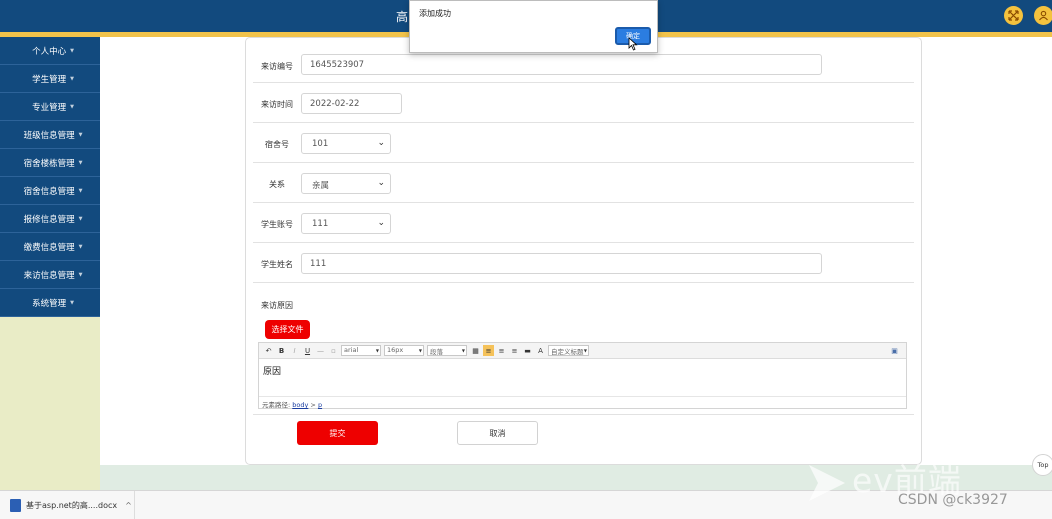  Describe the element at coordinates (402, 17) in the screenshot. I see `app-title: 高` at that location.